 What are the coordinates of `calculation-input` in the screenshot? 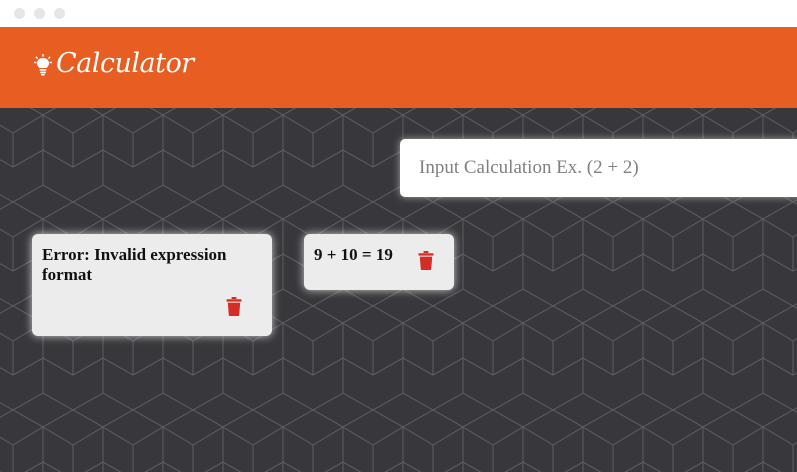 It's located at (598, 168).